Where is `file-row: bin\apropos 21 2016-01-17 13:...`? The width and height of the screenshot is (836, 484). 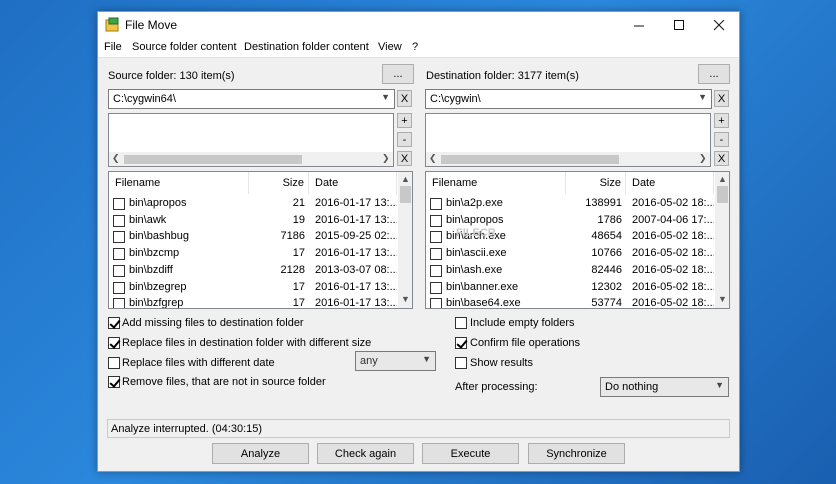 file-row: bin\apropos 21 2016-01-17 13:... is located at coordinates (260, 203).